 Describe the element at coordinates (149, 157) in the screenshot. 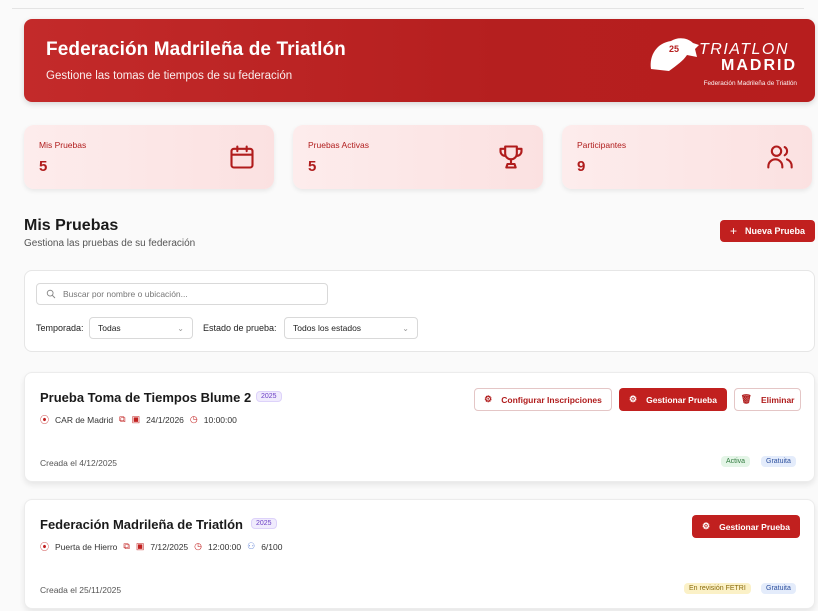

I see `stat-card-my-events: Mis Pruebas 5` at that location.